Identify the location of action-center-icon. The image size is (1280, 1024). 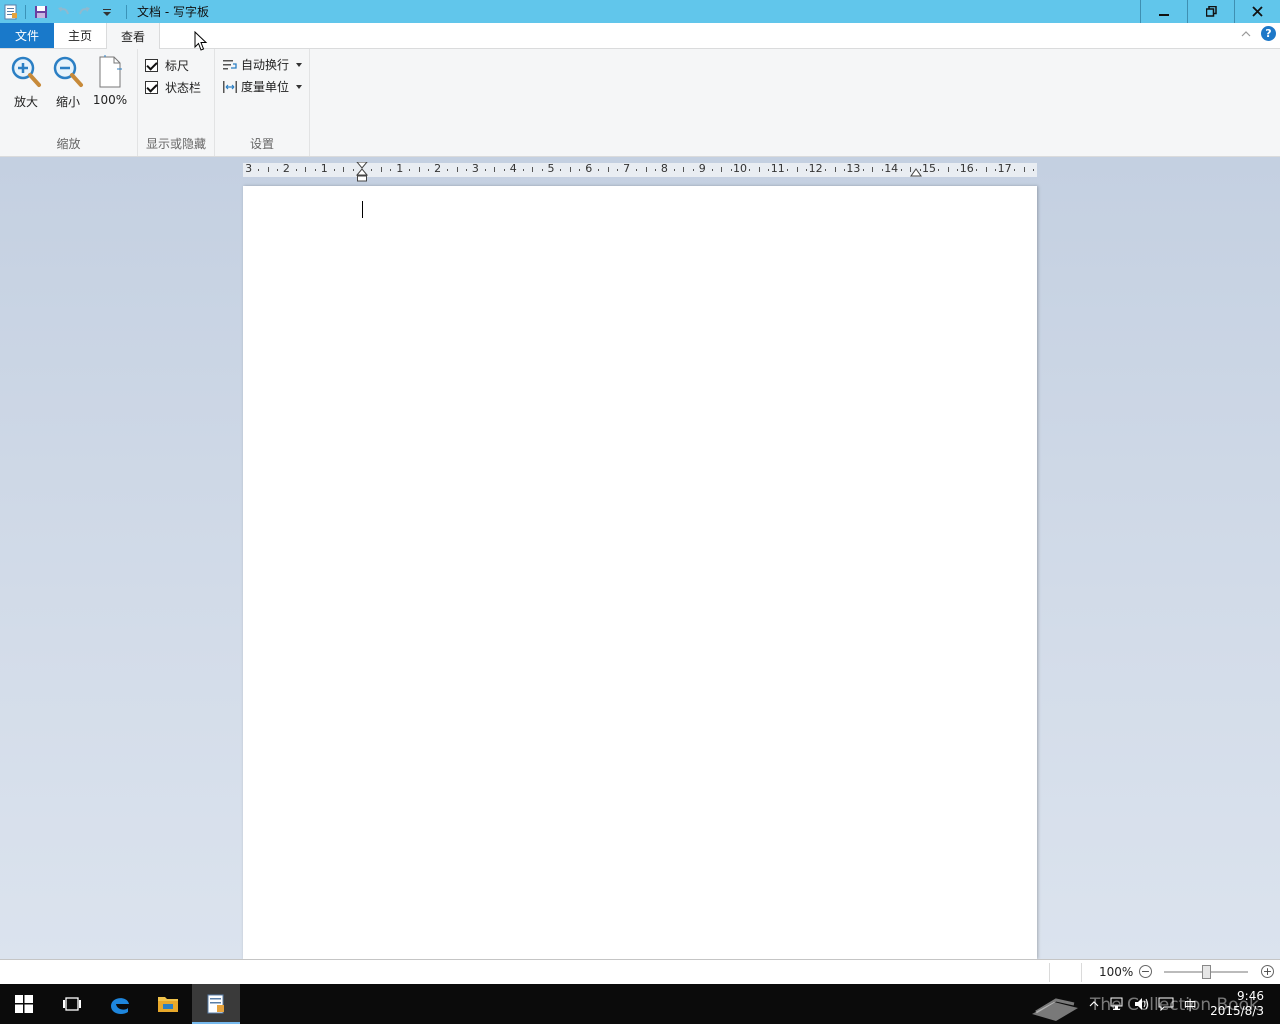
(1166, 1004).